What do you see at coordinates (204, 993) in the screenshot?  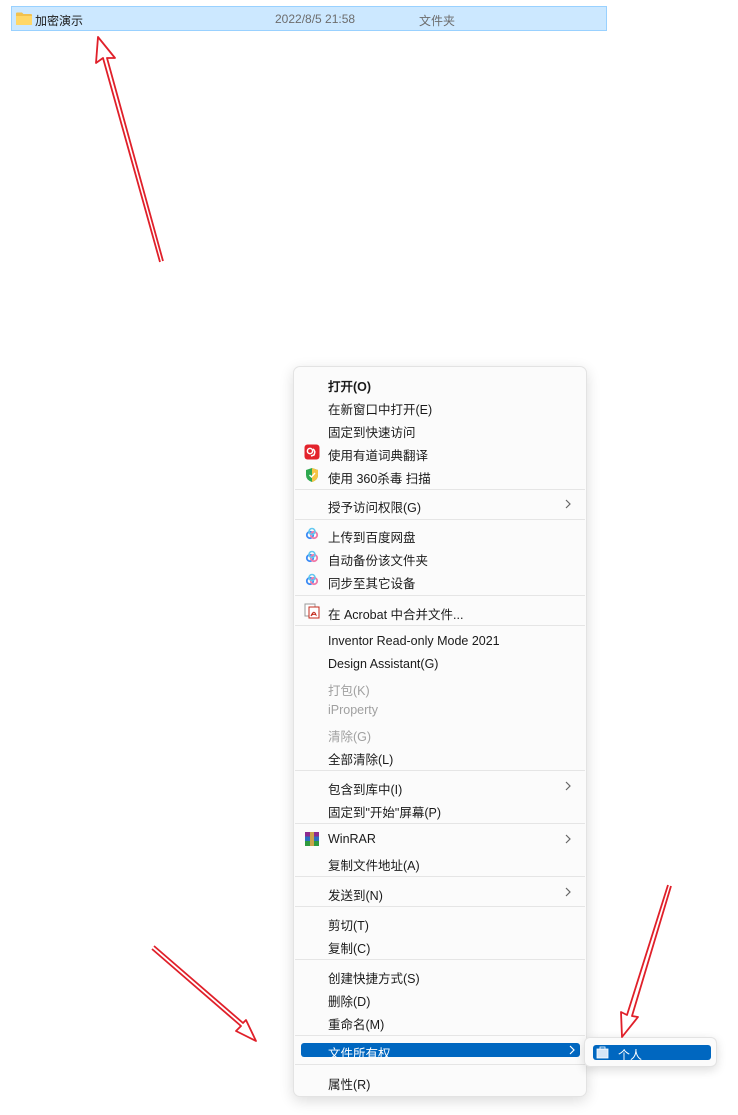 I see `arrow-to-file-ownership` at bounding box center [204, 993].